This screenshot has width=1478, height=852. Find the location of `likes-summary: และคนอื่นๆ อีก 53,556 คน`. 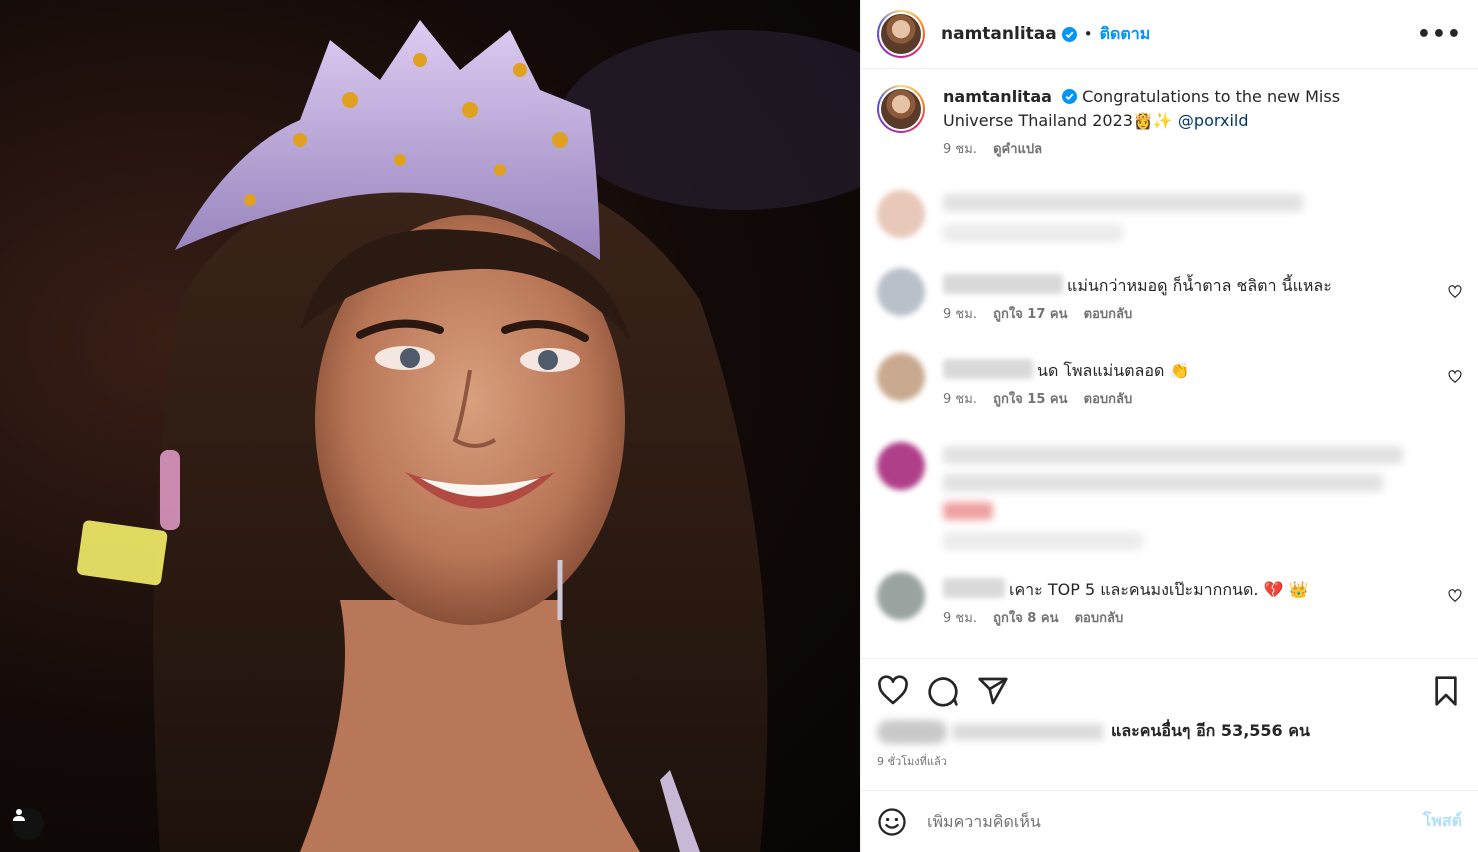

likes-summary: และคนอื่นๆ อีก 53,556 คน is located at coordinates (1169, 731).